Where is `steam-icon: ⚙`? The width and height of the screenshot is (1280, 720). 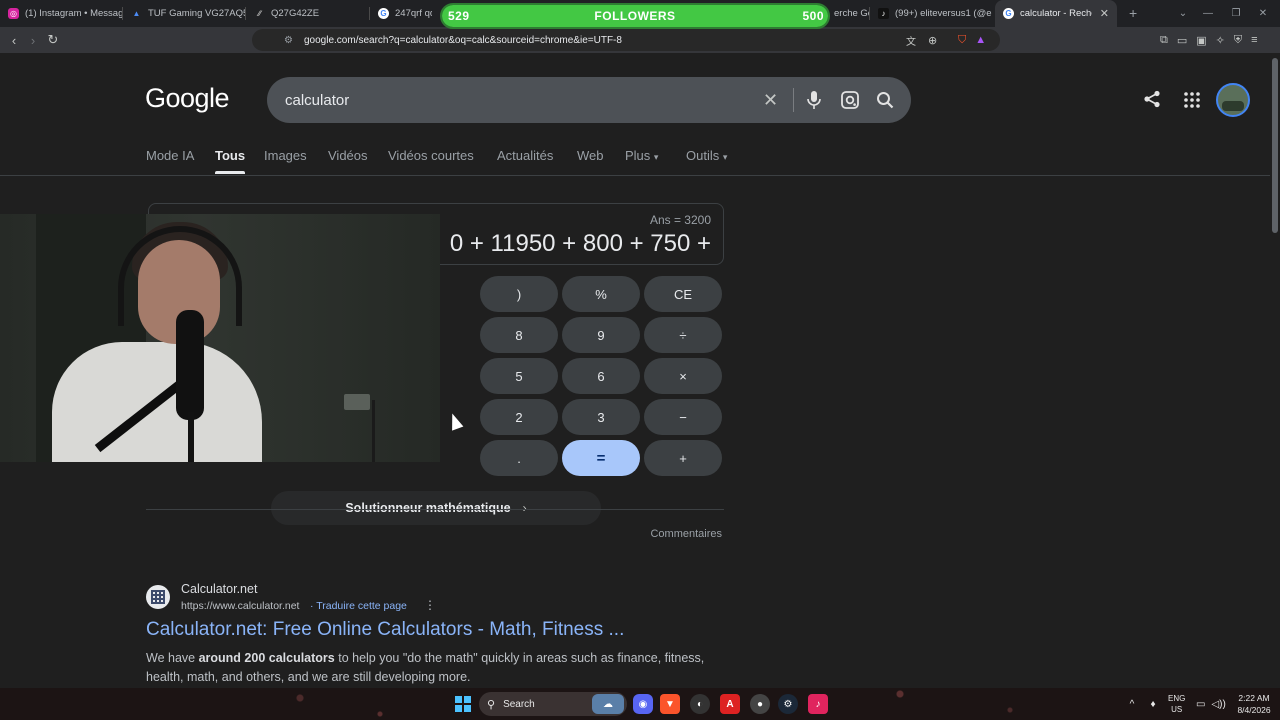
steam-icon: ⚙ is located at coordinates (788, 704).